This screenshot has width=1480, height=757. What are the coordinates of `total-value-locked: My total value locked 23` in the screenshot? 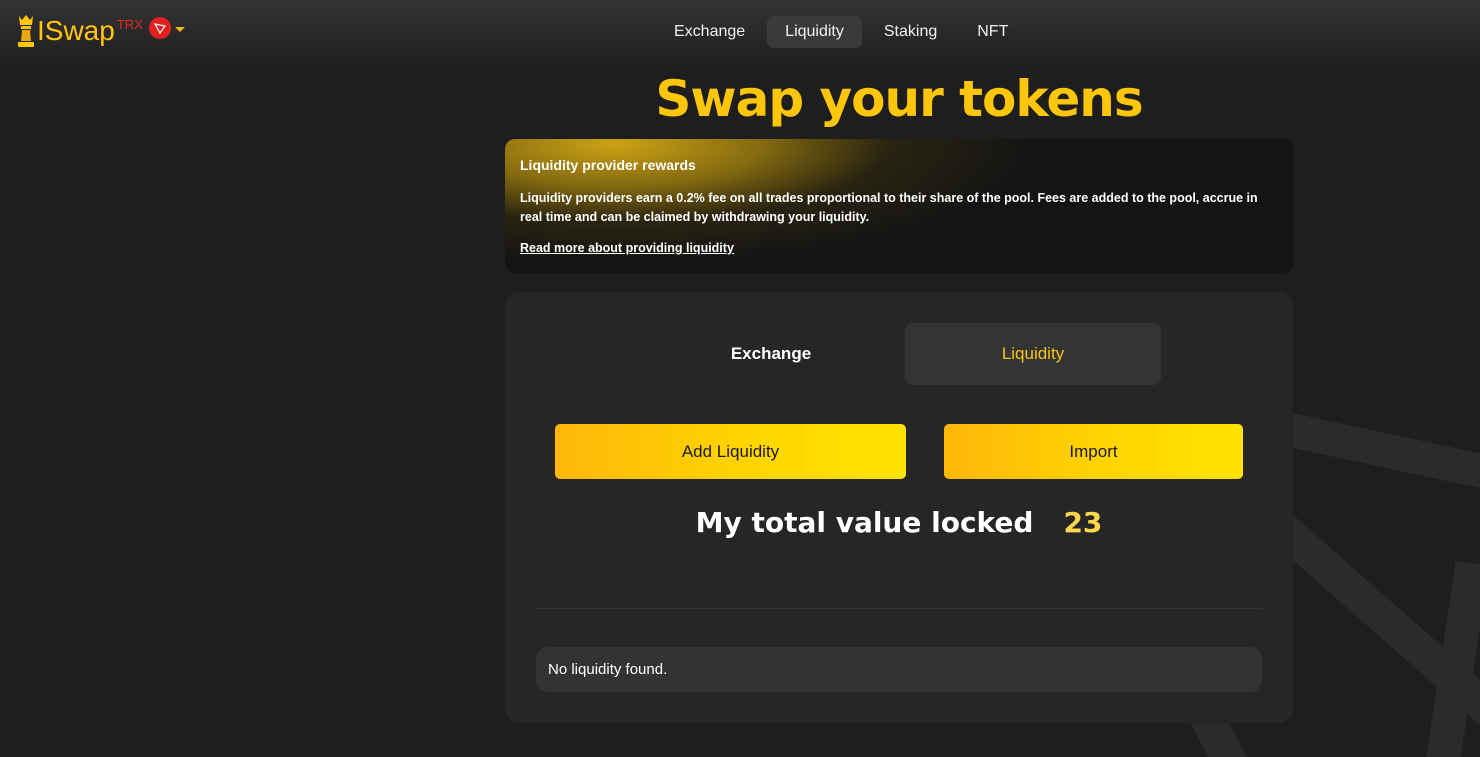 It's located at (899, 522).